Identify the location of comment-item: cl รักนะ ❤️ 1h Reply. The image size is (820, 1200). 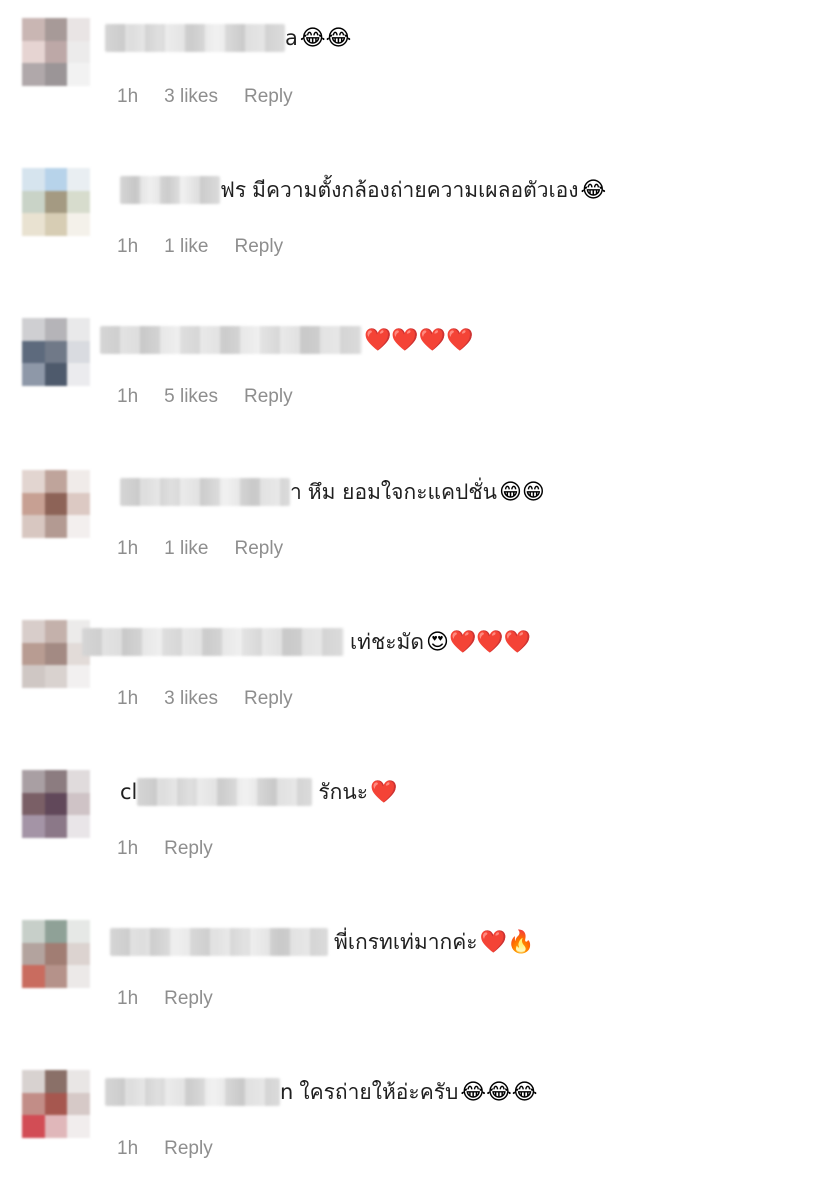
(410, 825).